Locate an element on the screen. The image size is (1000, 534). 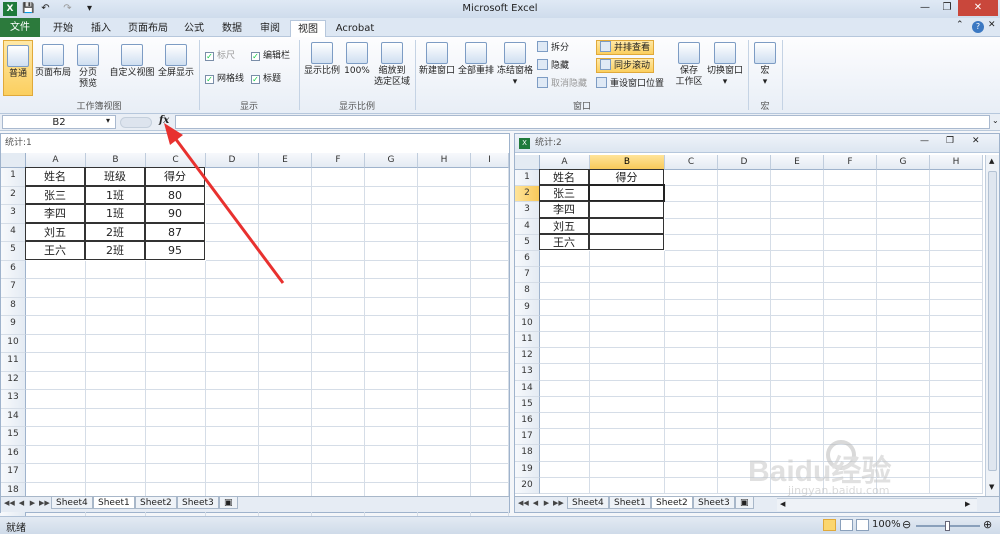
arrange-all-button: 全部重排 is located at coordinates (476, 59).